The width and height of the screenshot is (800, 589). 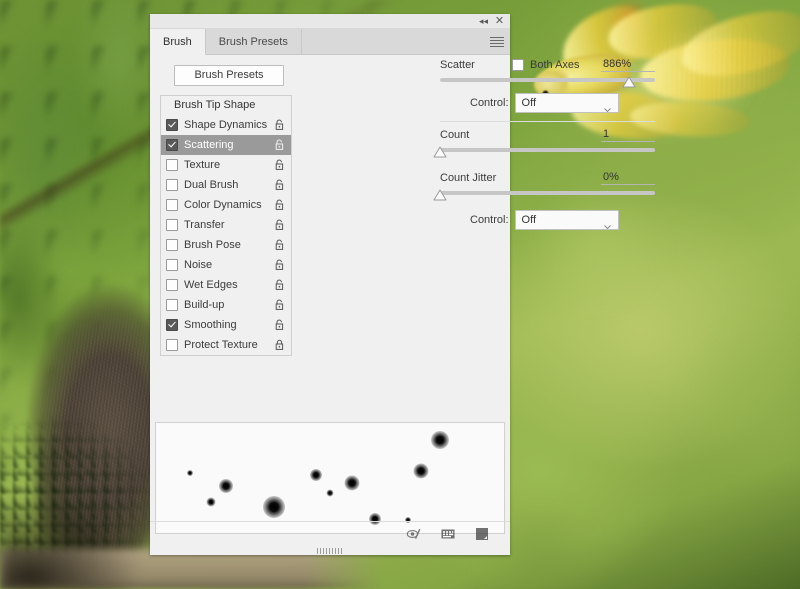 I want to click on option-row-scattering: Scattering, so click(x=226, y=145).